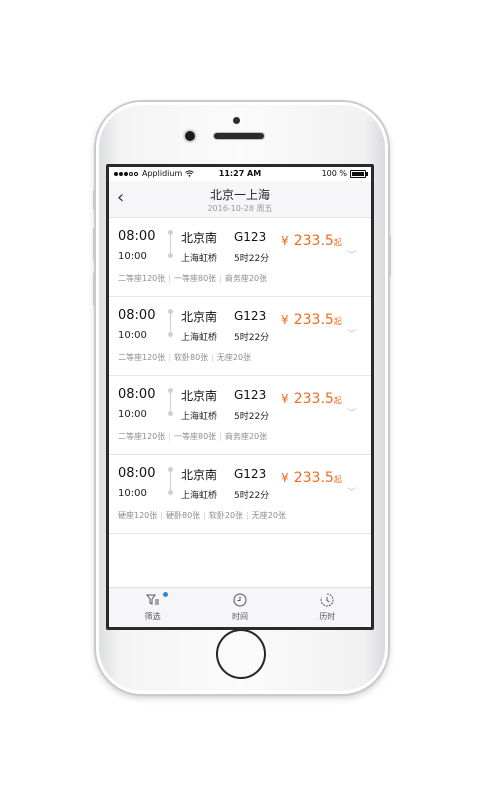  I want to click on filter-badge-dot, so click(165, 594).